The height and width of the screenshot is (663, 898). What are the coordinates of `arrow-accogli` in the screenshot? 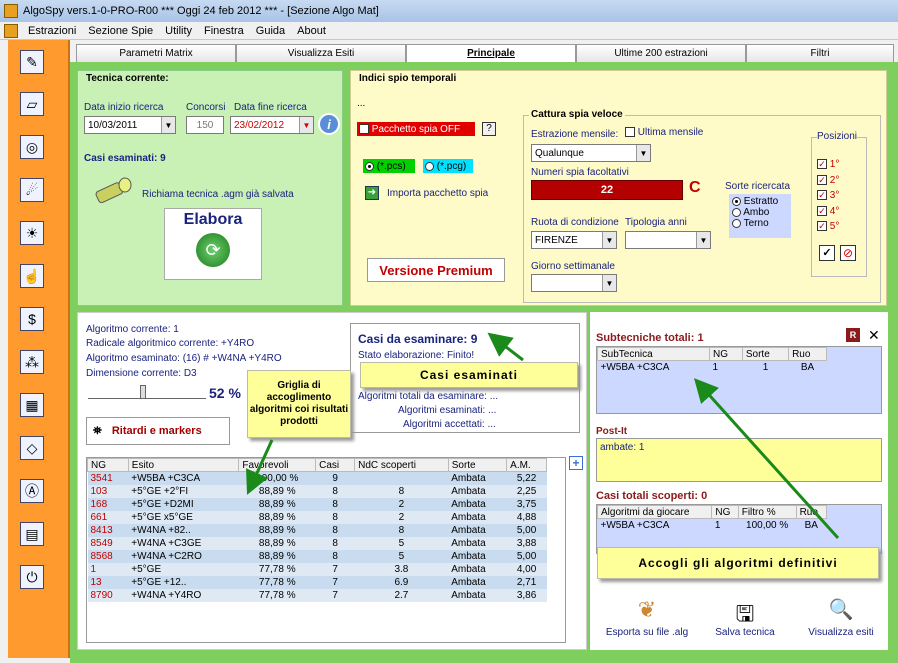 It's located at (766, 459).